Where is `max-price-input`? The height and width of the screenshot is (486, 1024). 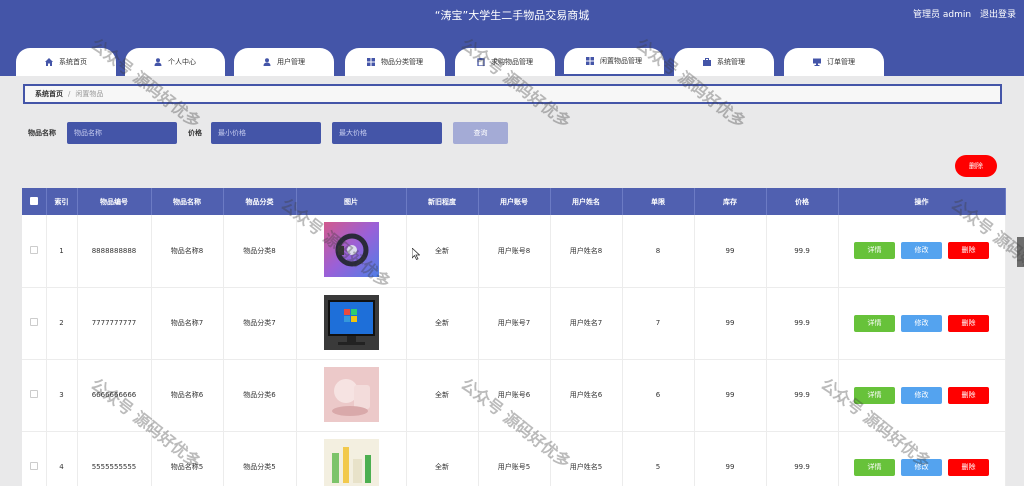 max-price-input is located at coordinates (387, 133).